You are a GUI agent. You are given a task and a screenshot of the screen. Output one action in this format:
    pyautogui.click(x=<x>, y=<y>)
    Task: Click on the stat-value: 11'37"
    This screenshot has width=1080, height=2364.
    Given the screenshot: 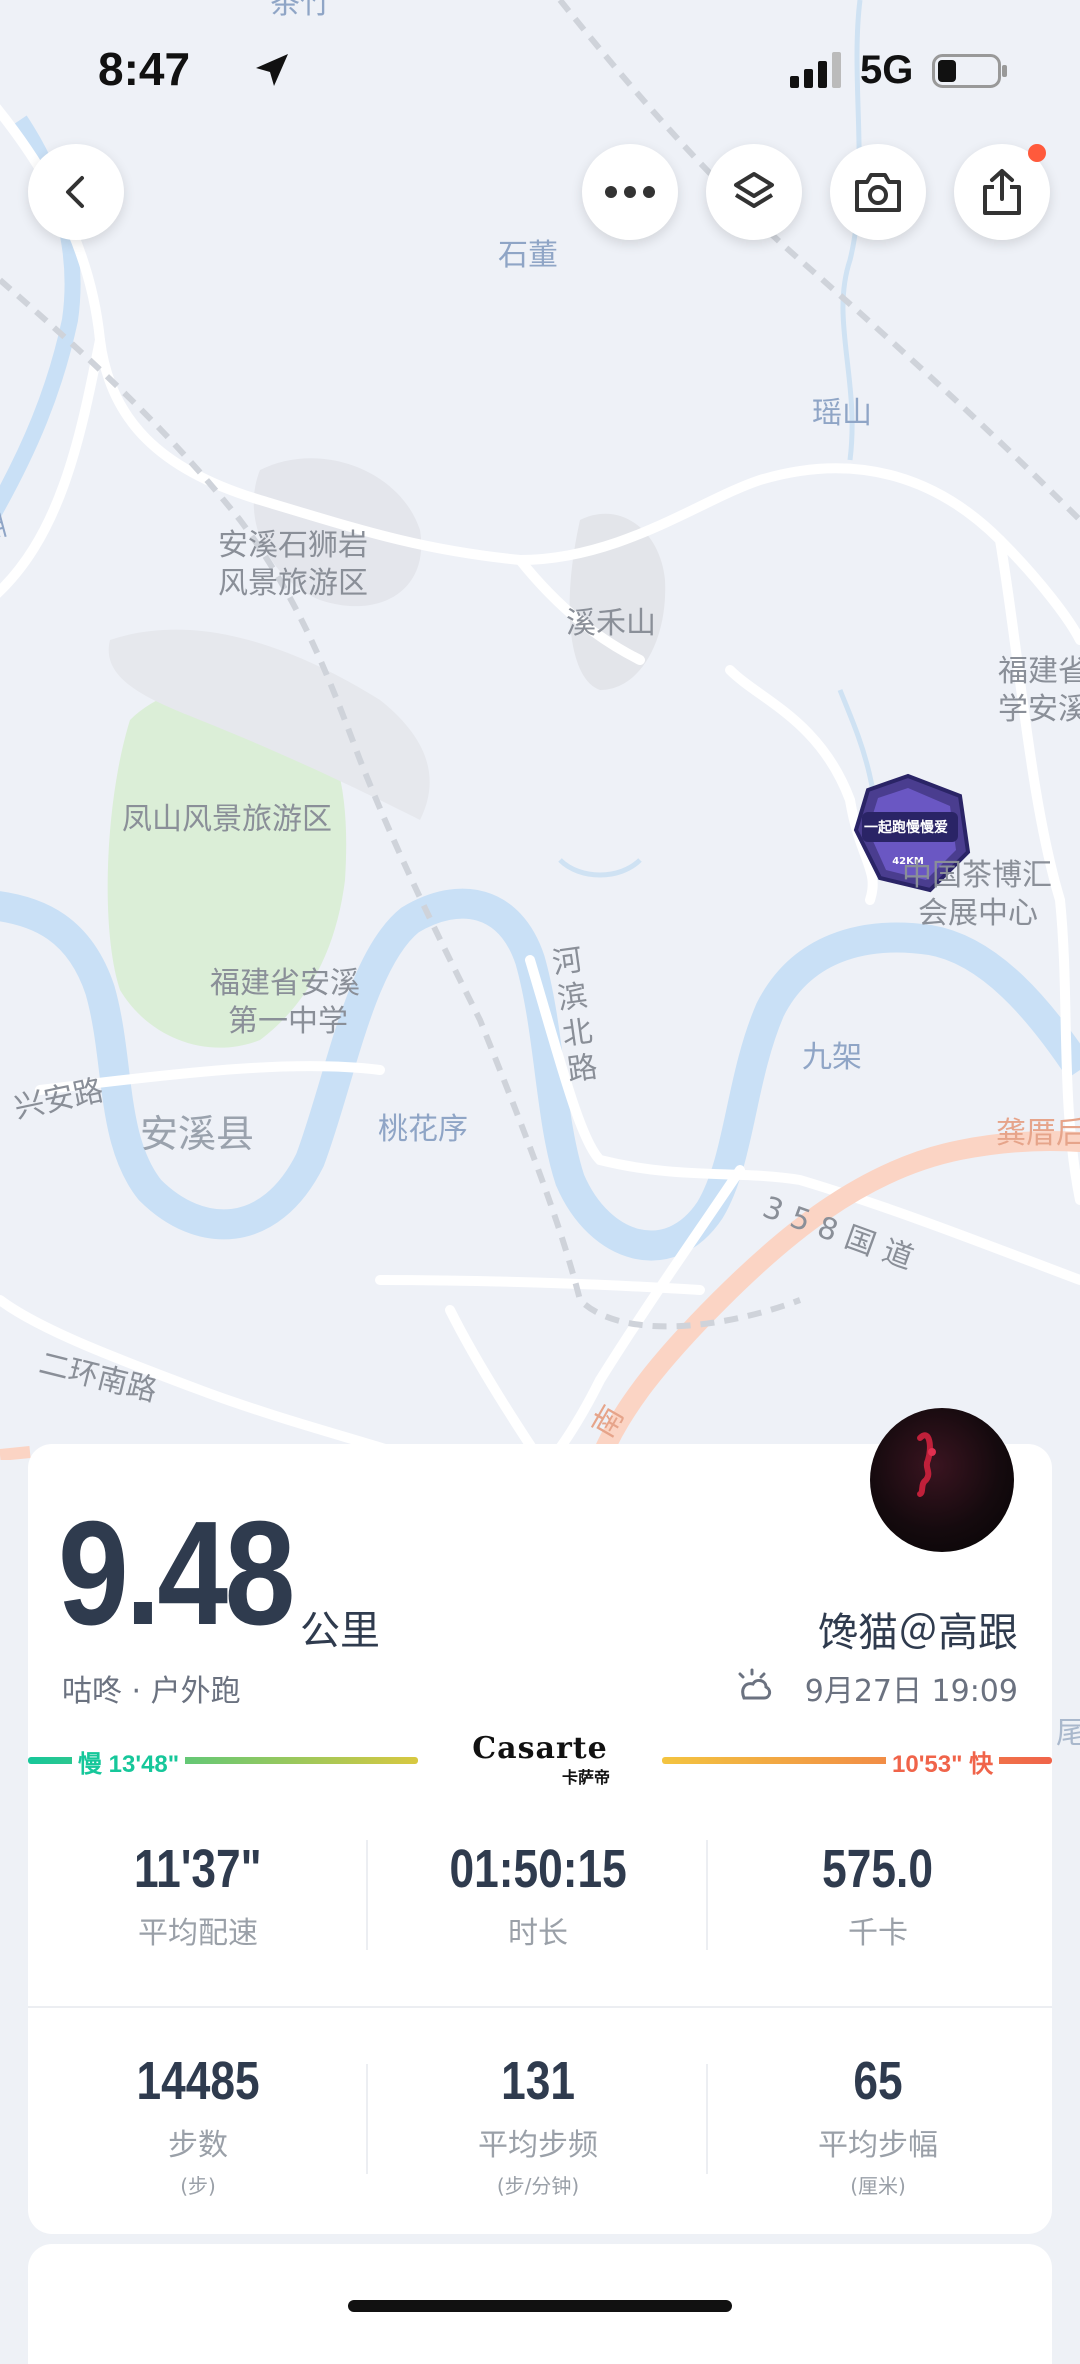 What is the action you would take?
    pyautogui.click(x=198, y=1869)
    